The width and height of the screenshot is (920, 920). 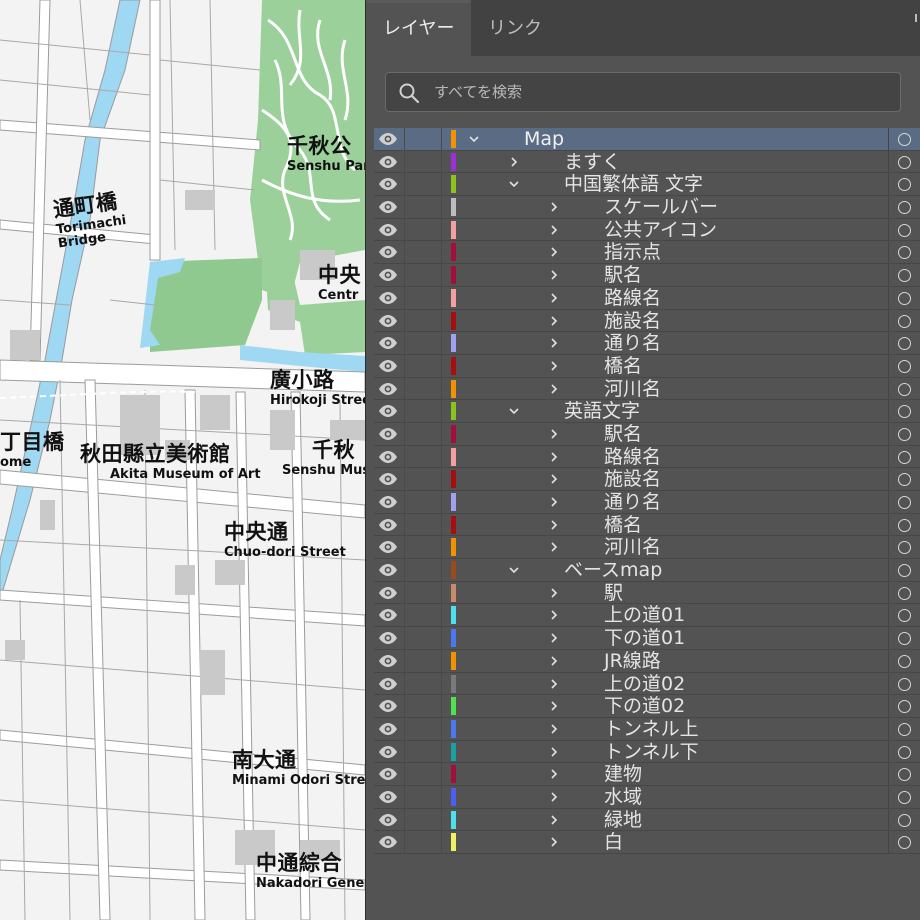 I want to click on layer-row: 施設名, so click(x=647, y=321).